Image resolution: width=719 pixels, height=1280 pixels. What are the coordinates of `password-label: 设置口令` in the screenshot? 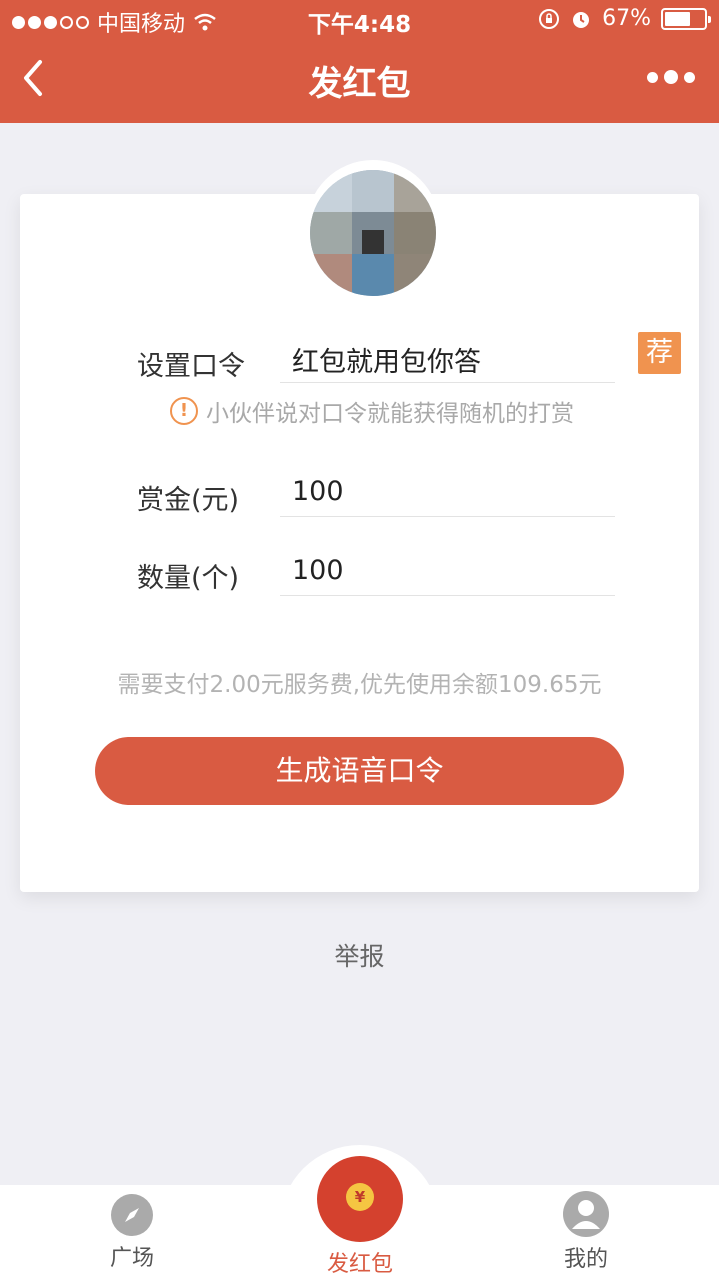 It's located at (191, 366).